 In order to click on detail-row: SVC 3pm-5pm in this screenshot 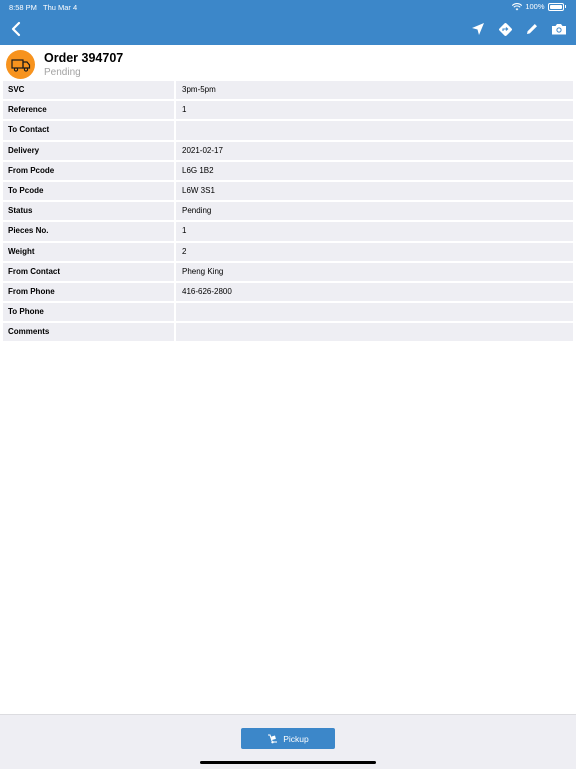, I will do `click(288, 91)`.